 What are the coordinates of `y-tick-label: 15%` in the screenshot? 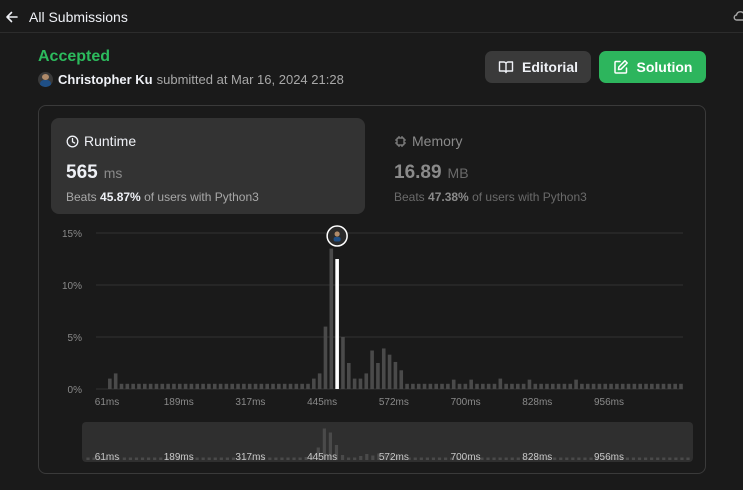 It's located at (72, 234).